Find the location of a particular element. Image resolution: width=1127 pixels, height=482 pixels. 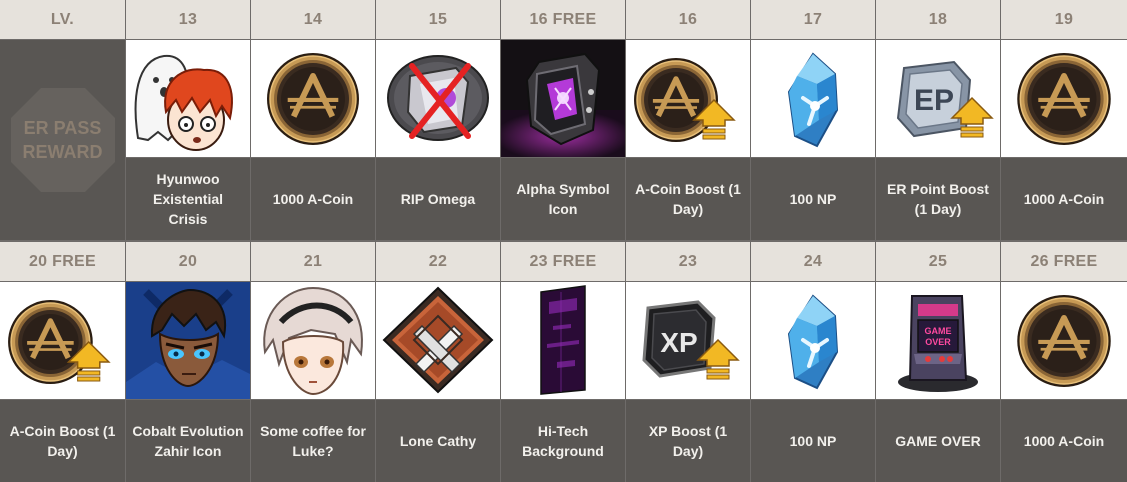

zahir-portrait-icon is located at coordinates (188, 340).